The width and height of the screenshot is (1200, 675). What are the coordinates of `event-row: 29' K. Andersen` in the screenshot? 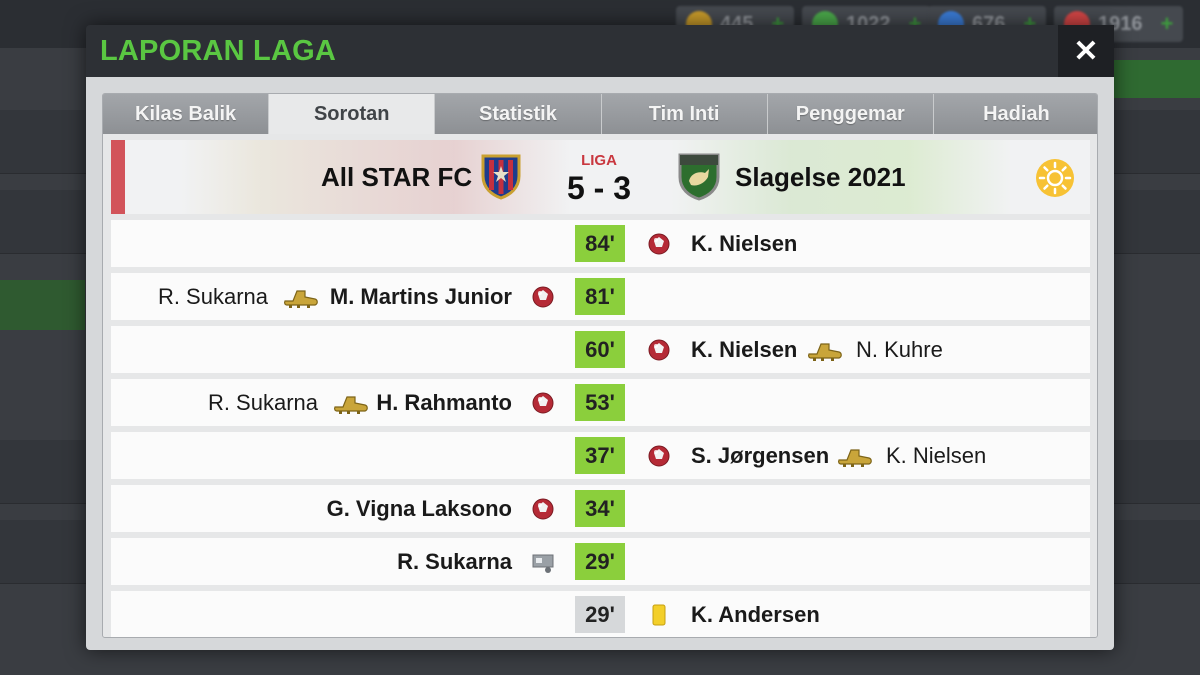 It's located at (600, 614).